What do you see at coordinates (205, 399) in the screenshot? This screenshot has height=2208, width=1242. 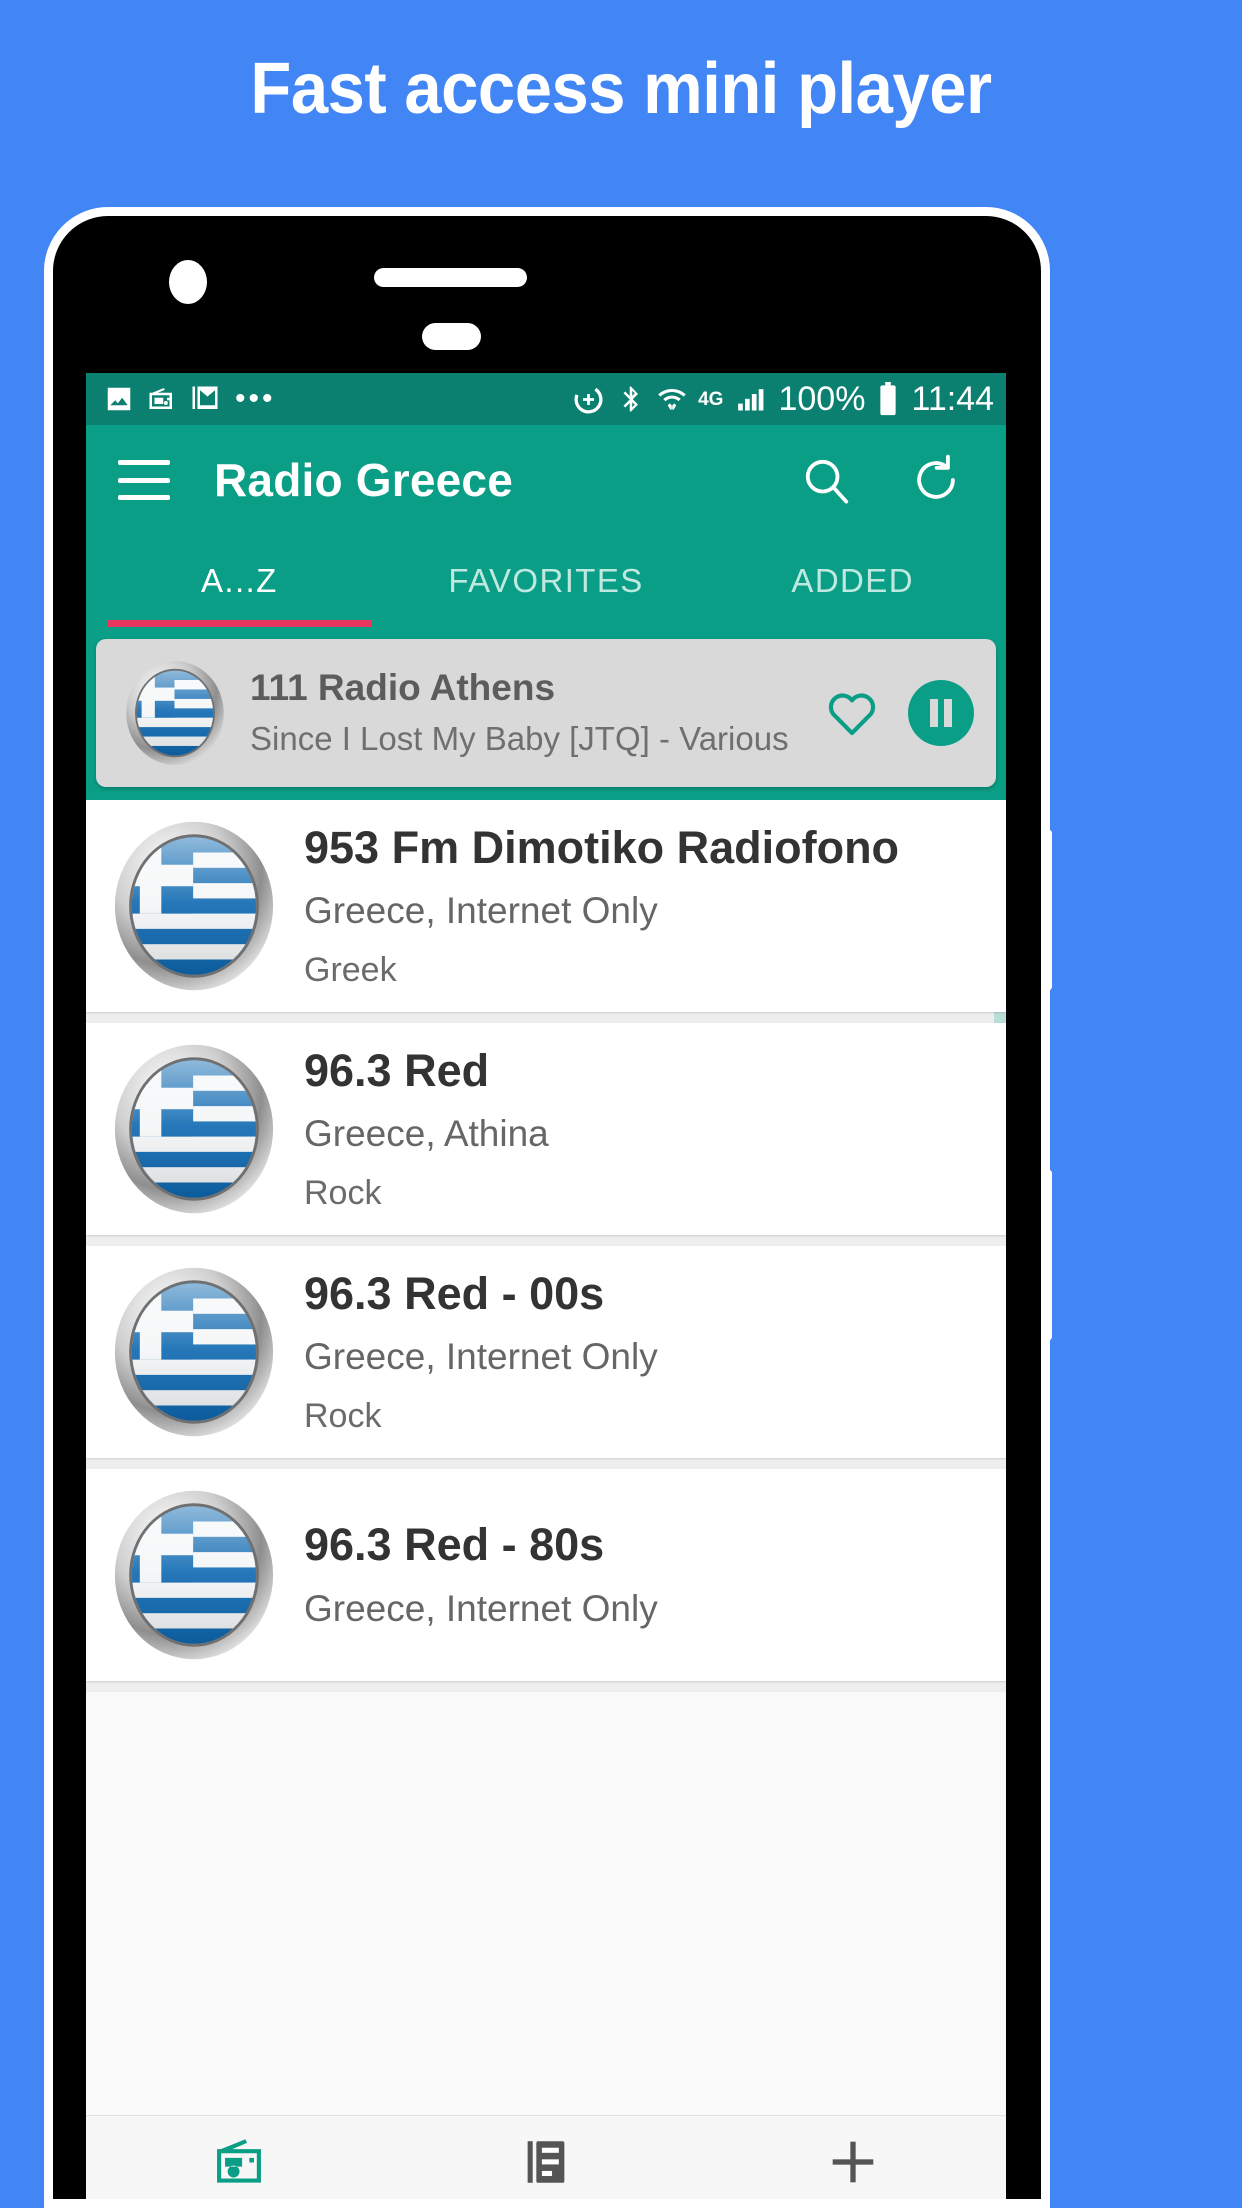 I see `gmail-icon` at bounding box center [205, 399].